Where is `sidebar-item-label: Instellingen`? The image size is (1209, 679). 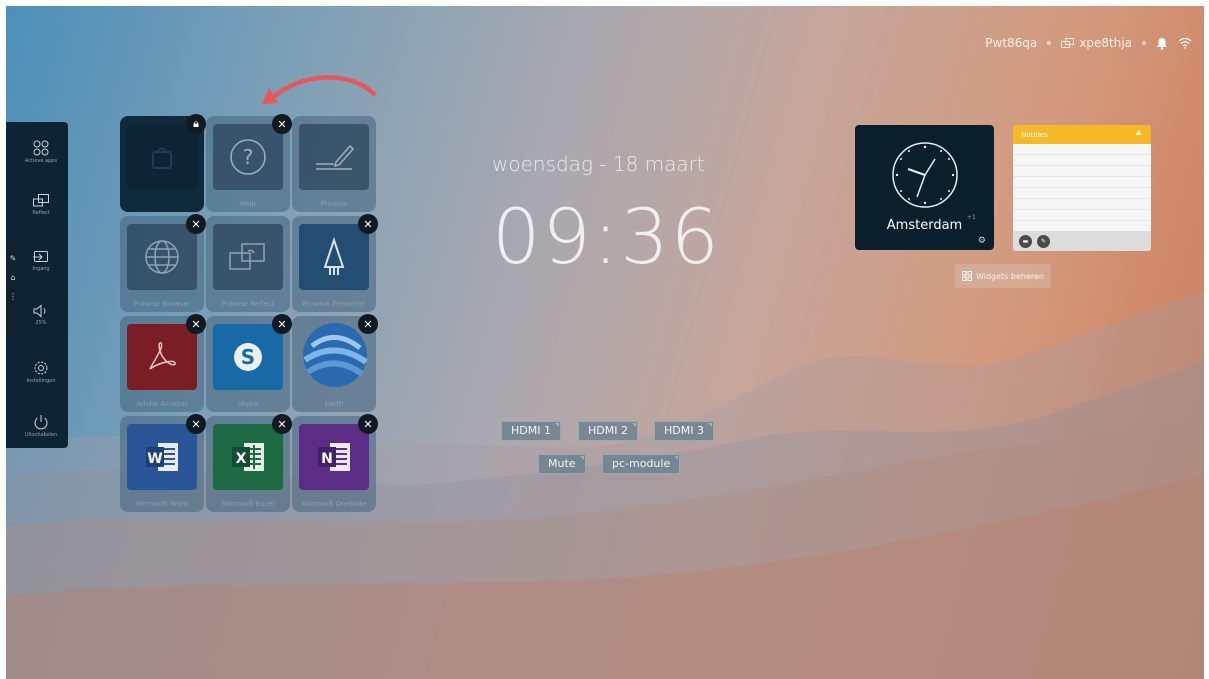
sidebar-item-label: Instellingen is located at coordinates (41, 381).